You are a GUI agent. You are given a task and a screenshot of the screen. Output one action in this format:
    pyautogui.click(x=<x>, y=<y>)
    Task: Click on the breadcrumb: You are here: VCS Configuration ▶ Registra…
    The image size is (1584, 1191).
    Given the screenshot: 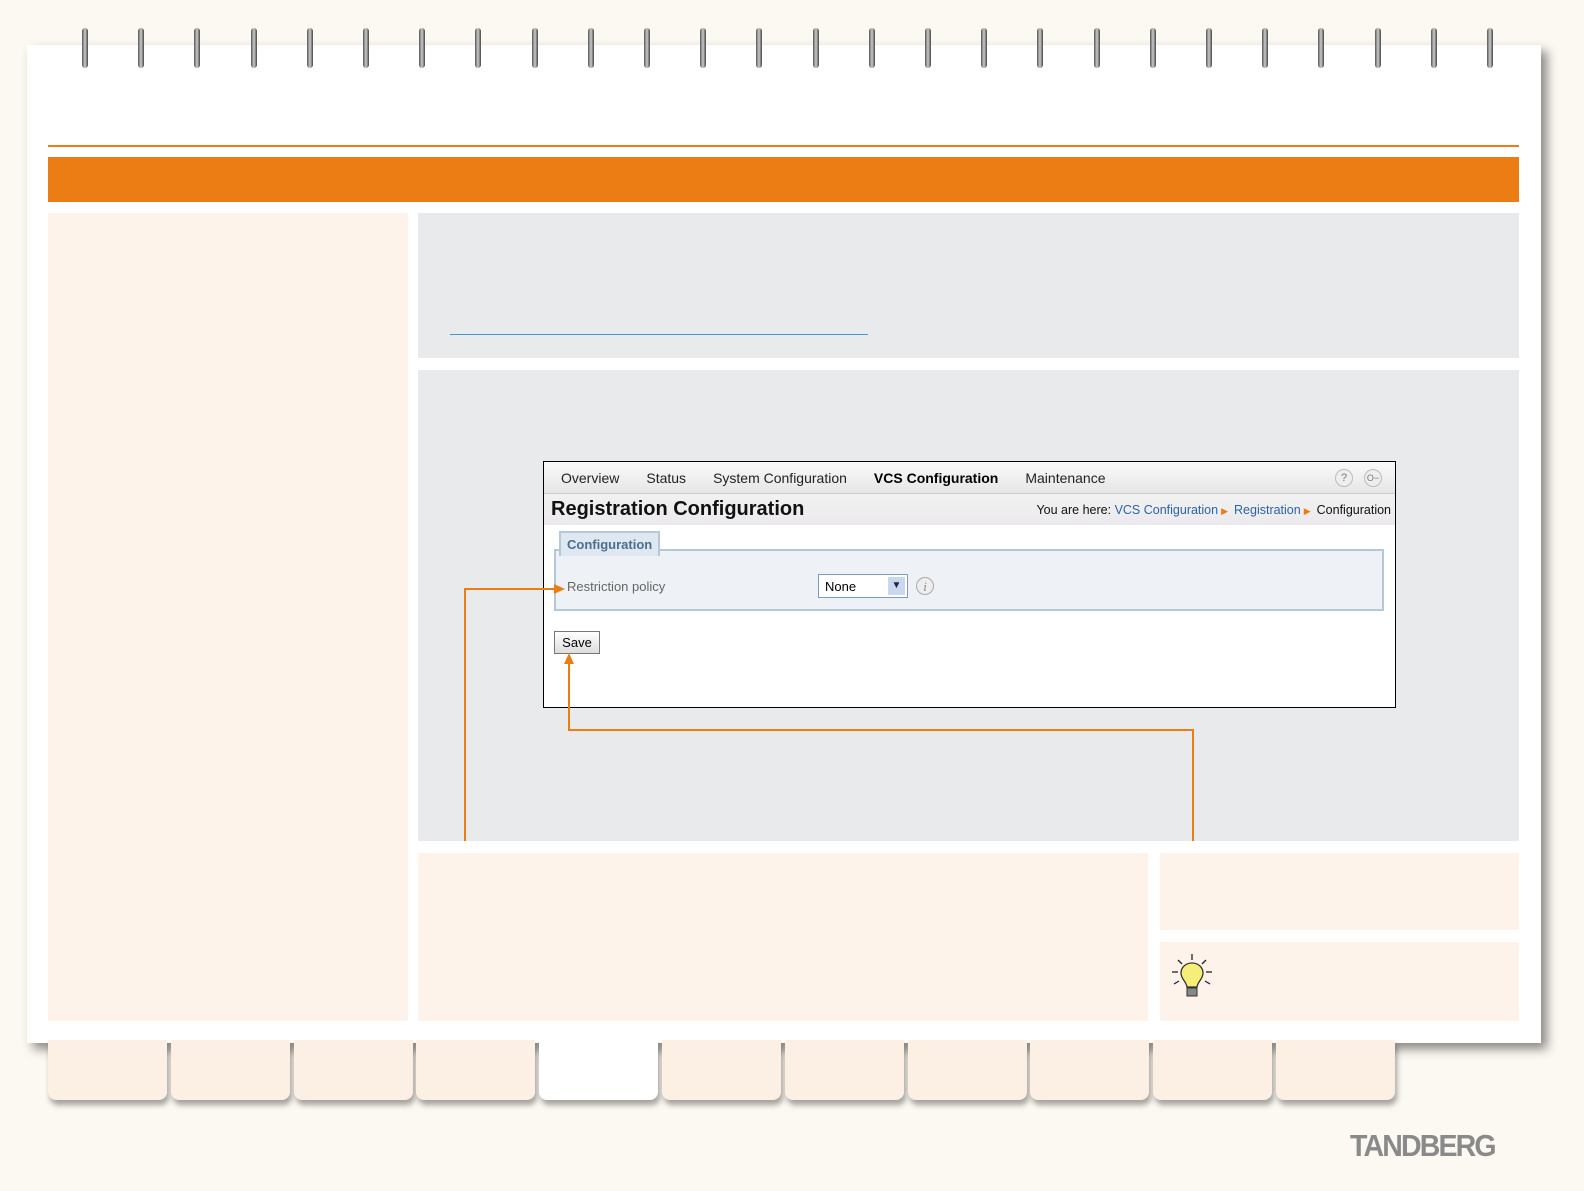 What is the action you would take?
    pyautogui.click(x=1213, y=510)
    